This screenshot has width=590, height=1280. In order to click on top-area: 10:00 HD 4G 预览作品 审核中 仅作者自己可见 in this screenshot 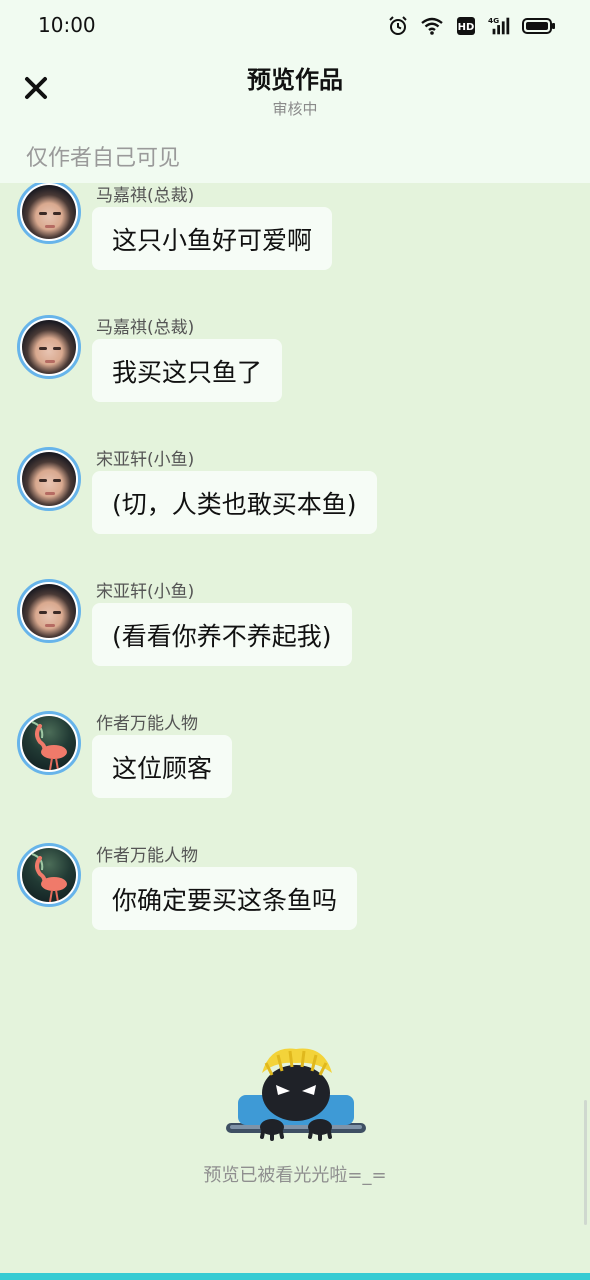, I will do `click(295, 91)`.